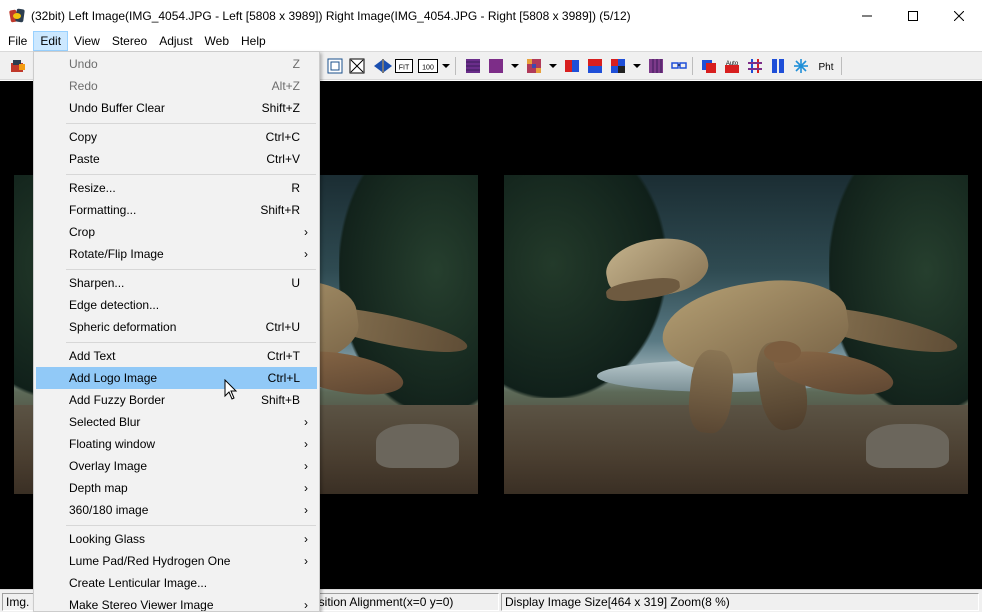 This screenshot has width=982, height=612. Describe the element at coordinates (18, 66) in the screenshot. I see `open-file-icon` at that location.